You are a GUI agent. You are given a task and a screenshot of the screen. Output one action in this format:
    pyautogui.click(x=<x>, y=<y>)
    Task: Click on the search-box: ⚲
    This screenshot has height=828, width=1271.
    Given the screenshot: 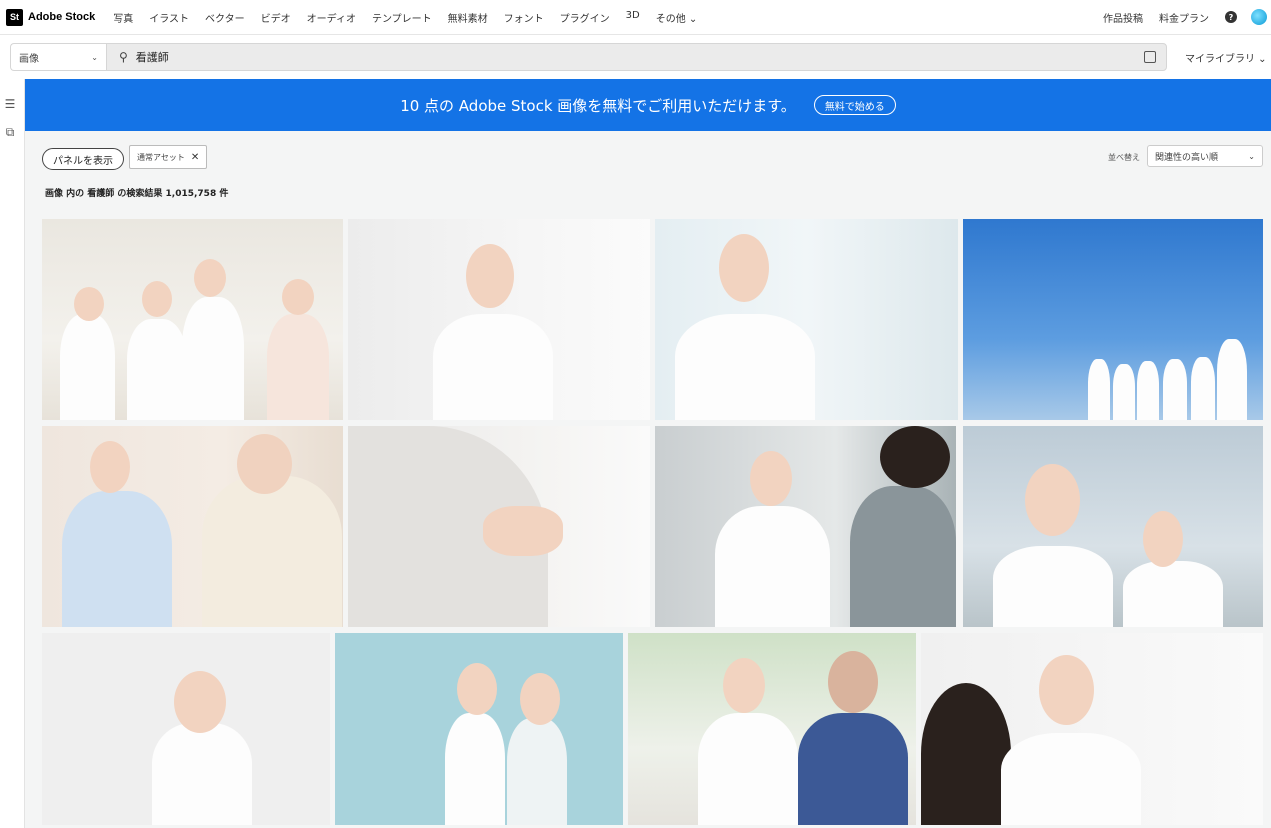 What is the action you would take?
    pyautogui.click(x=636, y=57)
    